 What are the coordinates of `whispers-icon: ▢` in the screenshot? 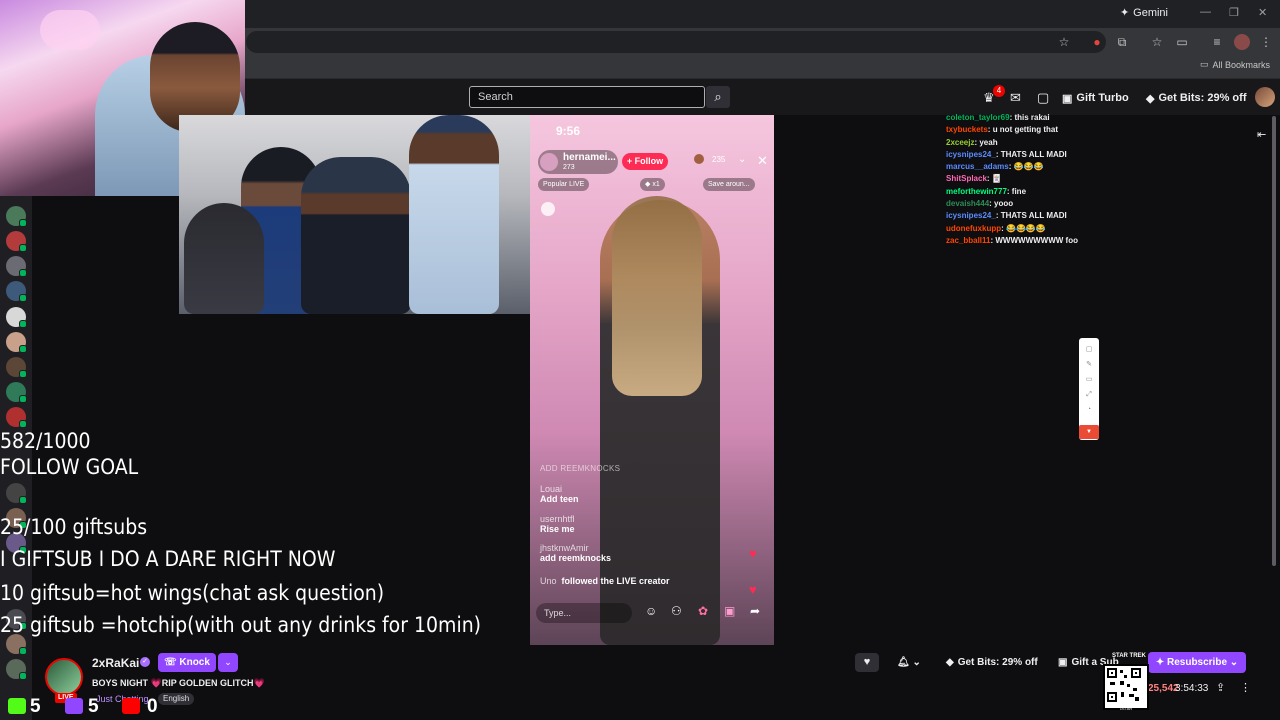 It's located at (1043, 98).